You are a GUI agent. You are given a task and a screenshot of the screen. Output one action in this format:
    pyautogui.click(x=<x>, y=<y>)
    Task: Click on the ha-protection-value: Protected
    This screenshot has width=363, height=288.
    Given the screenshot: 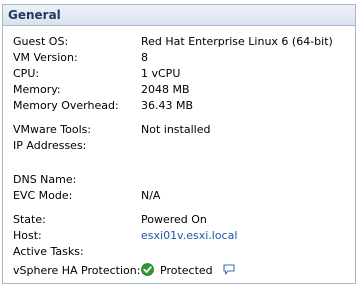 What is the action you would take?
    pyautogui.click(x=186, y=270)
    